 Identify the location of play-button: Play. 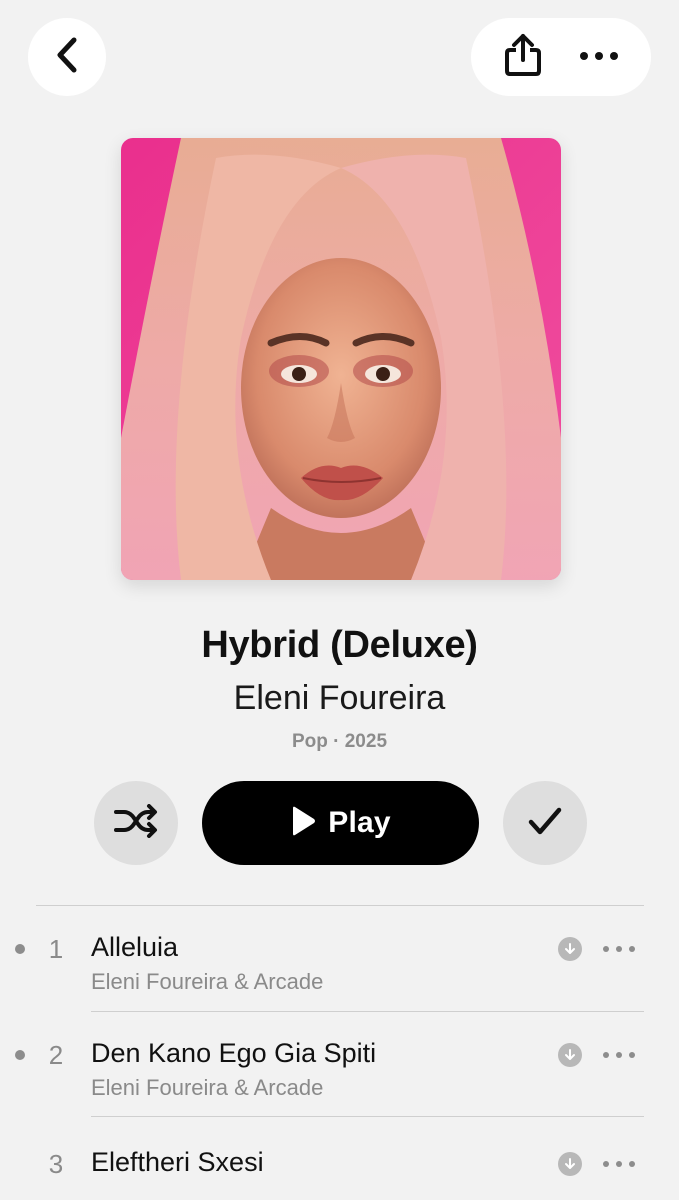
(340, 823).